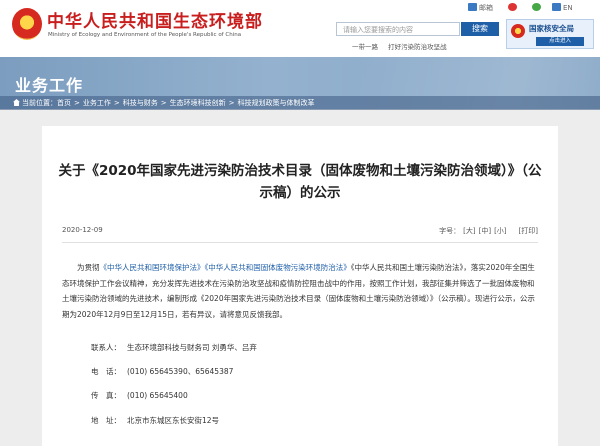  Describe the element at coordinates (106, 420) in the screenshot. I see `address-label: 地 址：` at that location.